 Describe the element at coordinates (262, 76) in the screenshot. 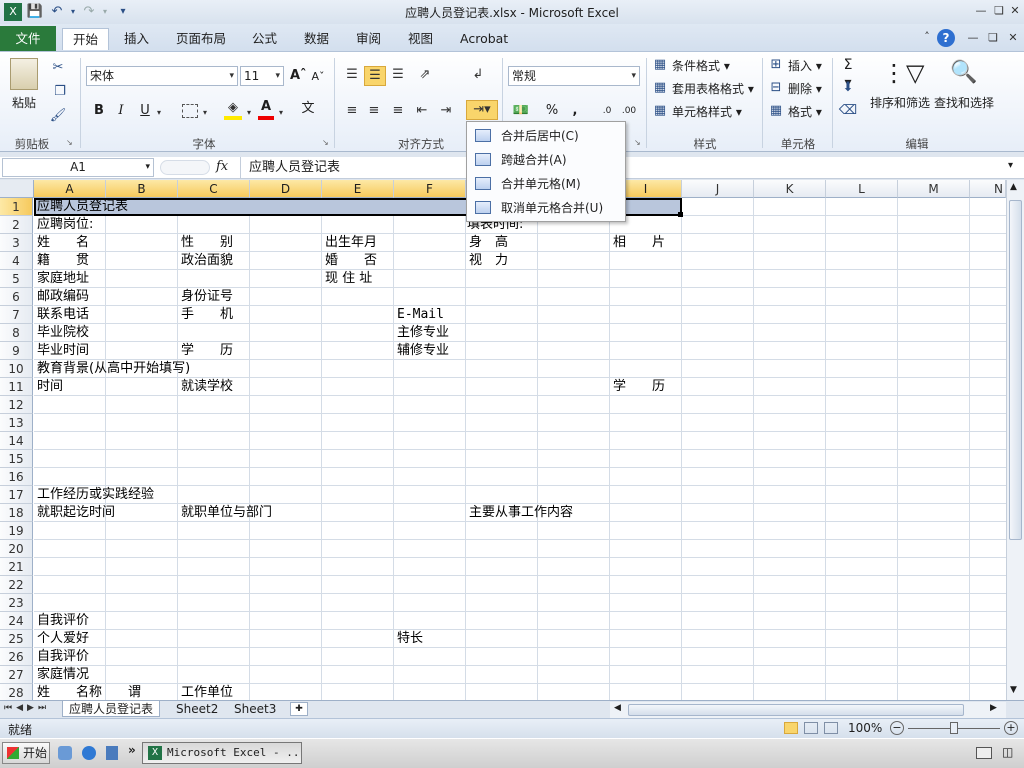

I see `font-size-combo: 11 ▾` at that location.